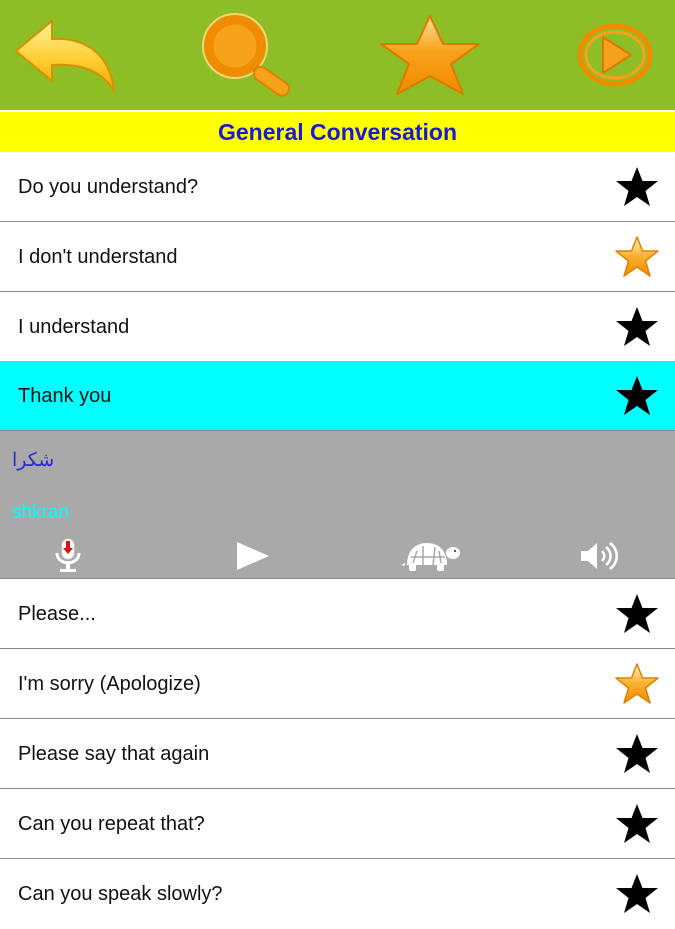 The height and width of the screenshot is (929, 675). I want to click on phrase-label: Please say that again, so click(114, 754).